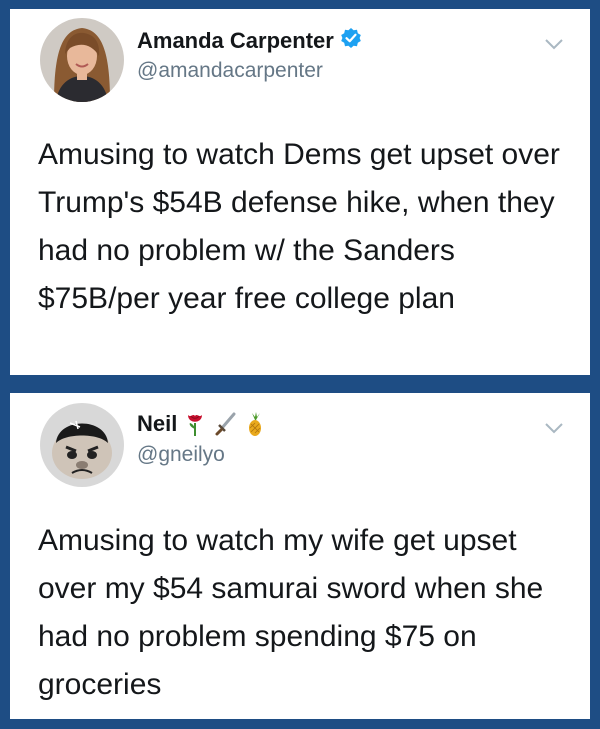 Image resolution: width=600 pixels, height=729 pixels. Describe the element at coordinates (351, 40) in the screenshot. I see `verified-badge-icon` at that location.